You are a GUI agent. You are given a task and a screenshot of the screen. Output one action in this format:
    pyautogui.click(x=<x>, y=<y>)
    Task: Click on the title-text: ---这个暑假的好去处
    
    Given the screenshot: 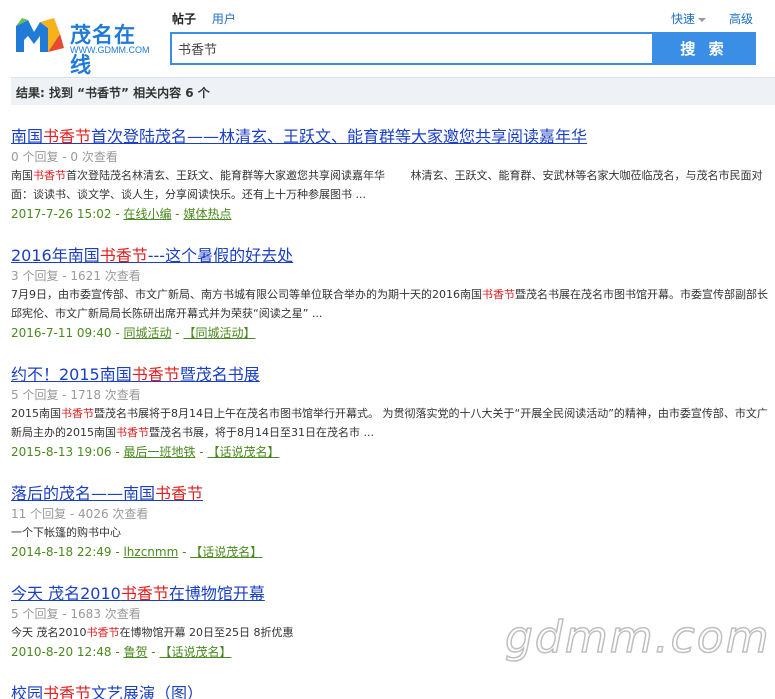 What is the action you would take?
    pyautogui.click(x=220, y=255)
    